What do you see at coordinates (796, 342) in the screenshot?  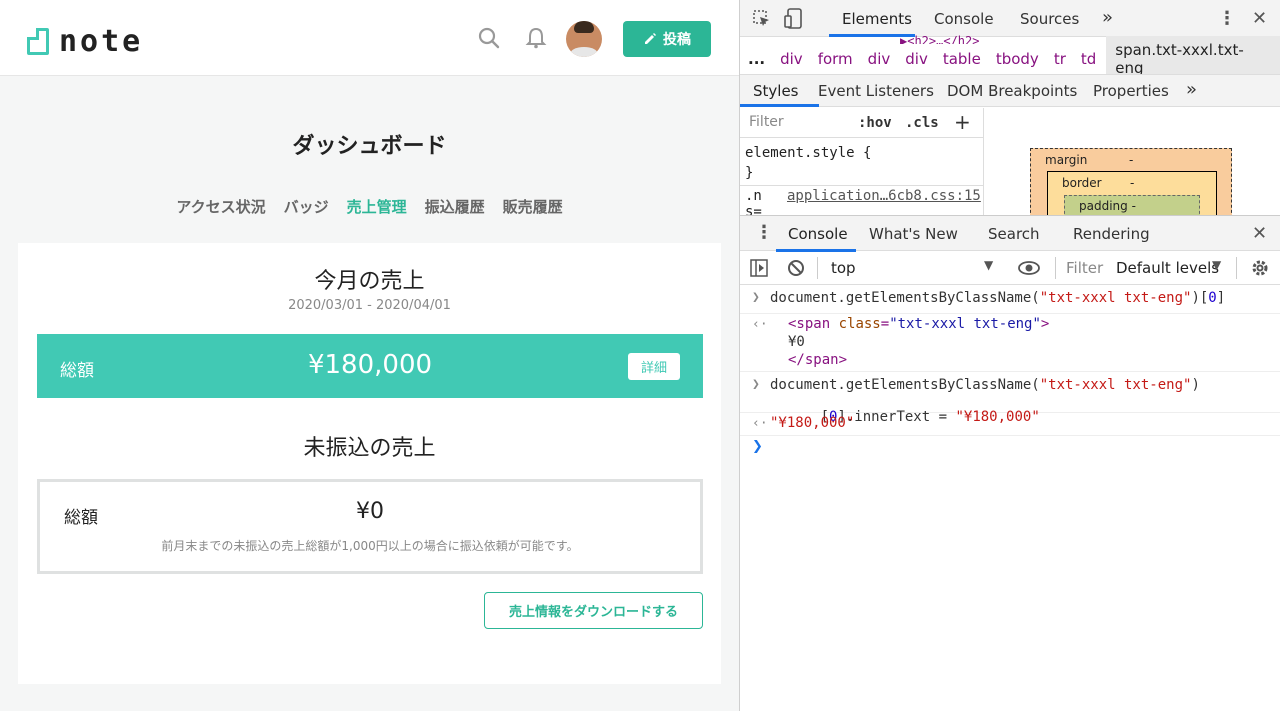 I see `html-text: ¥0` at bounding box center [796, 342].